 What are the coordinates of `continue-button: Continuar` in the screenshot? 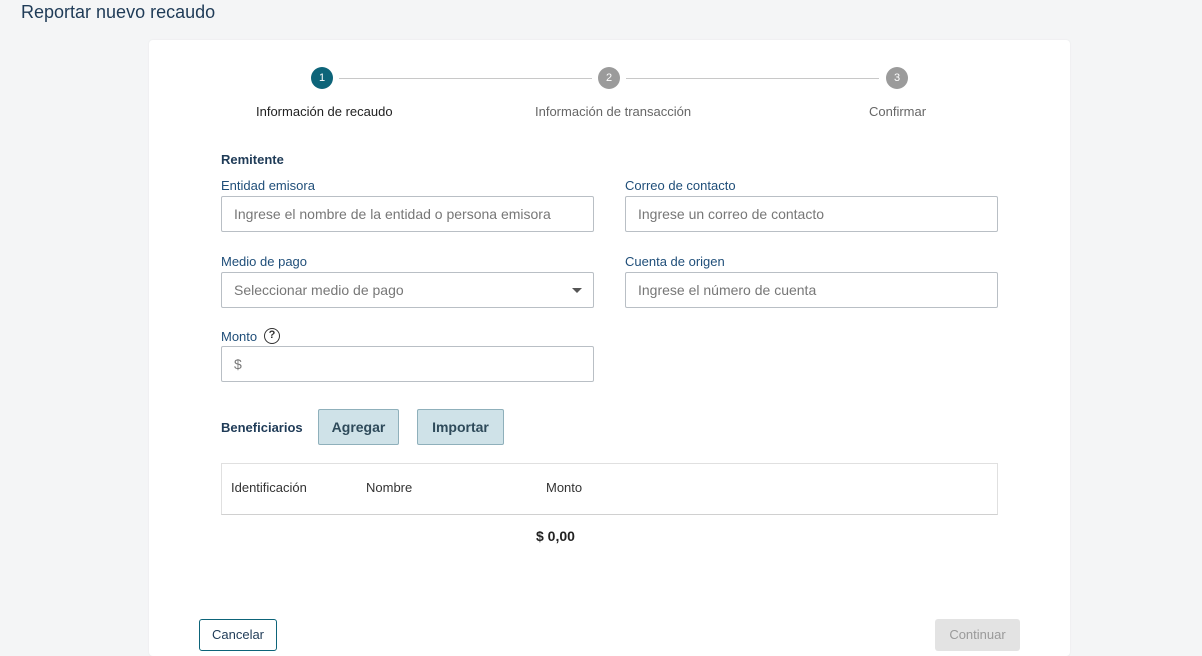 It's located at (977, 635).